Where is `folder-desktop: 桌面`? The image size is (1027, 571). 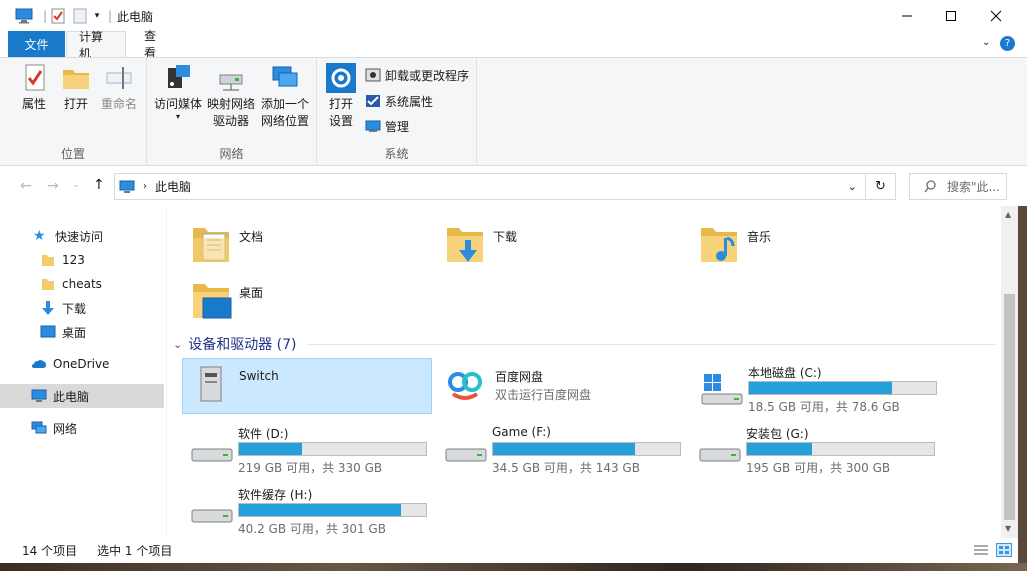
folder-desktop: 桌面 is located at coordinates (227, 300).